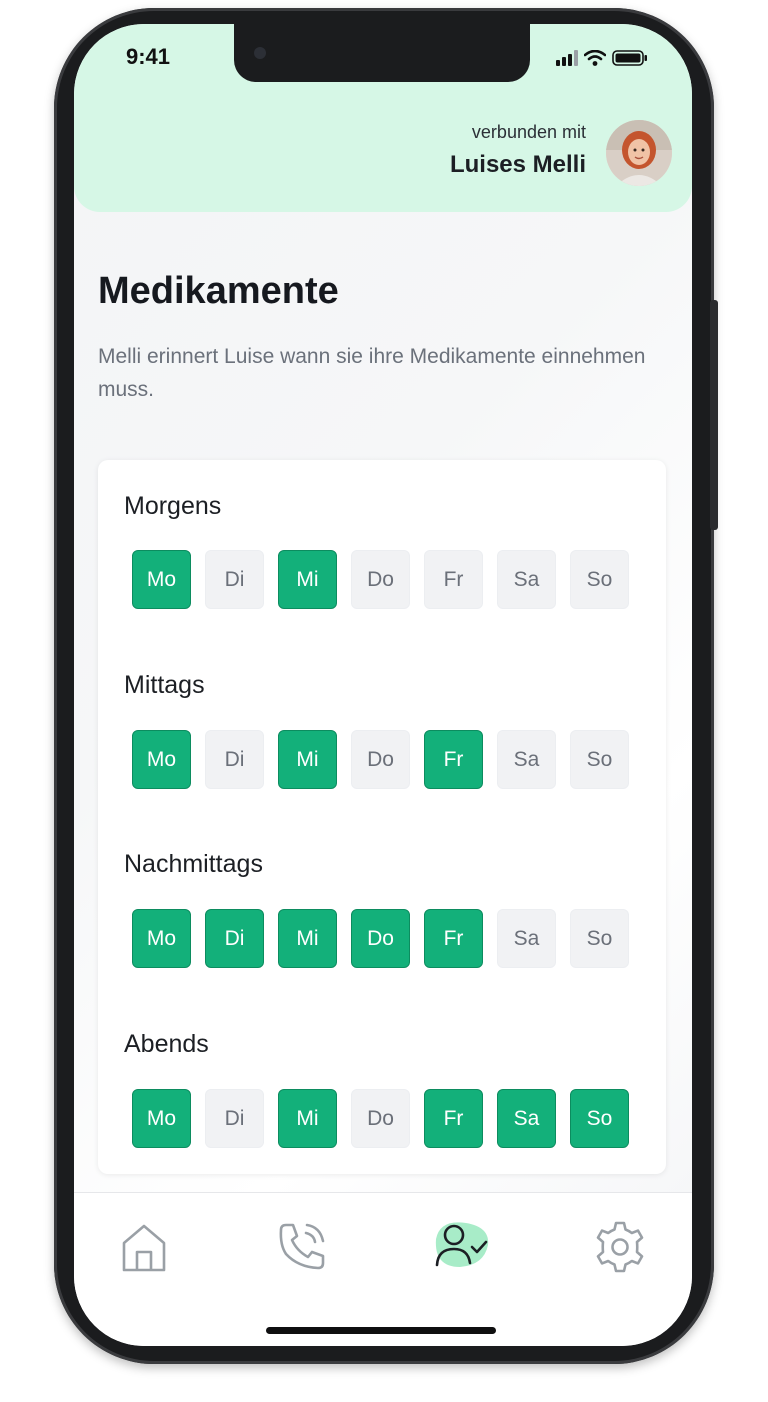  I want to click on home-indicator, so click(381, 1330).